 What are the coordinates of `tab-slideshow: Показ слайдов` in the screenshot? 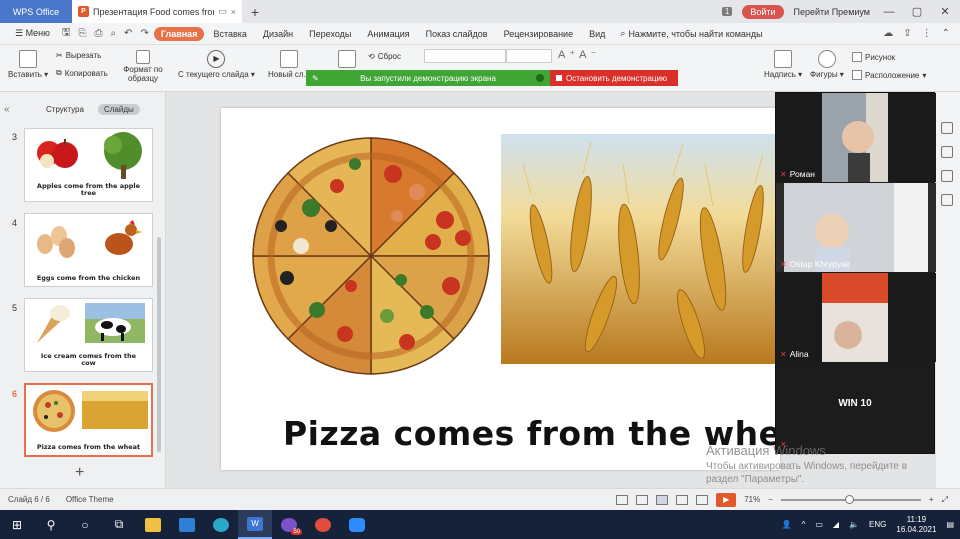 It's located at (457, 34).